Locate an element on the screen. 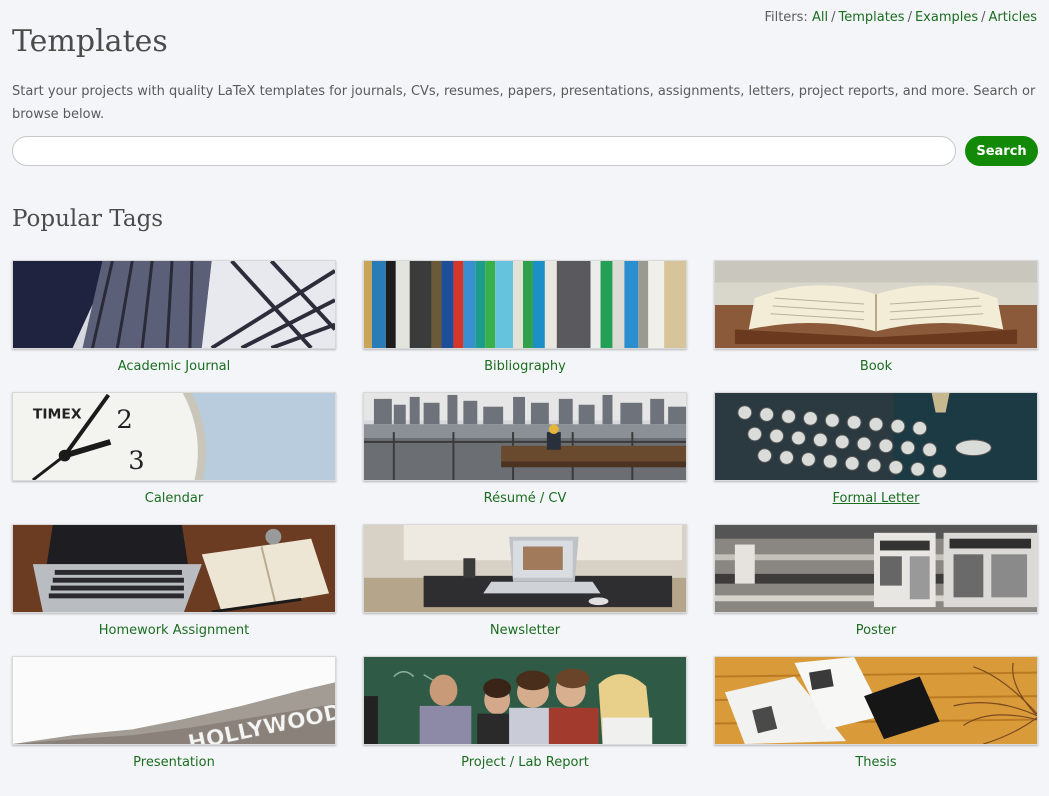 The width and height of the screenshot is (1049, 796). tag-label: Newsletter is located at coordinates (525, 630).